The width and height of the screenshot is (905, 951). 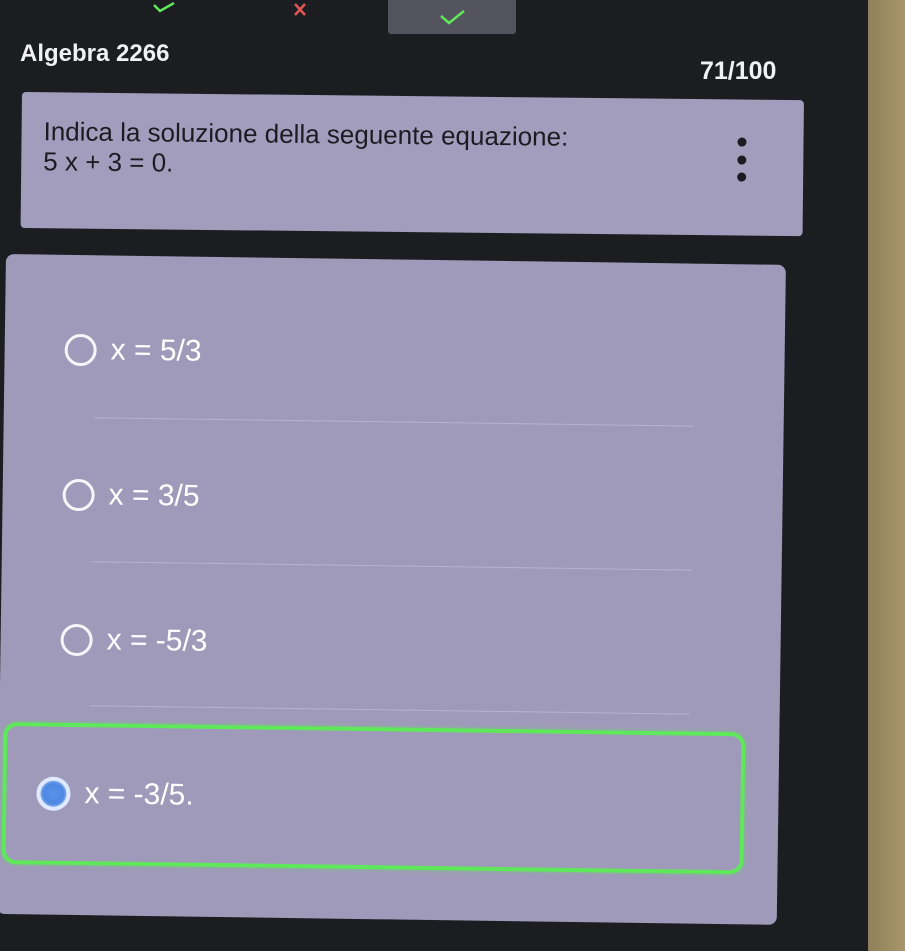 What do you see at coordinates (390, 644) in the screenshot?
I see `answer-option-3: x = -5/3` at bounding box center [390, 644].